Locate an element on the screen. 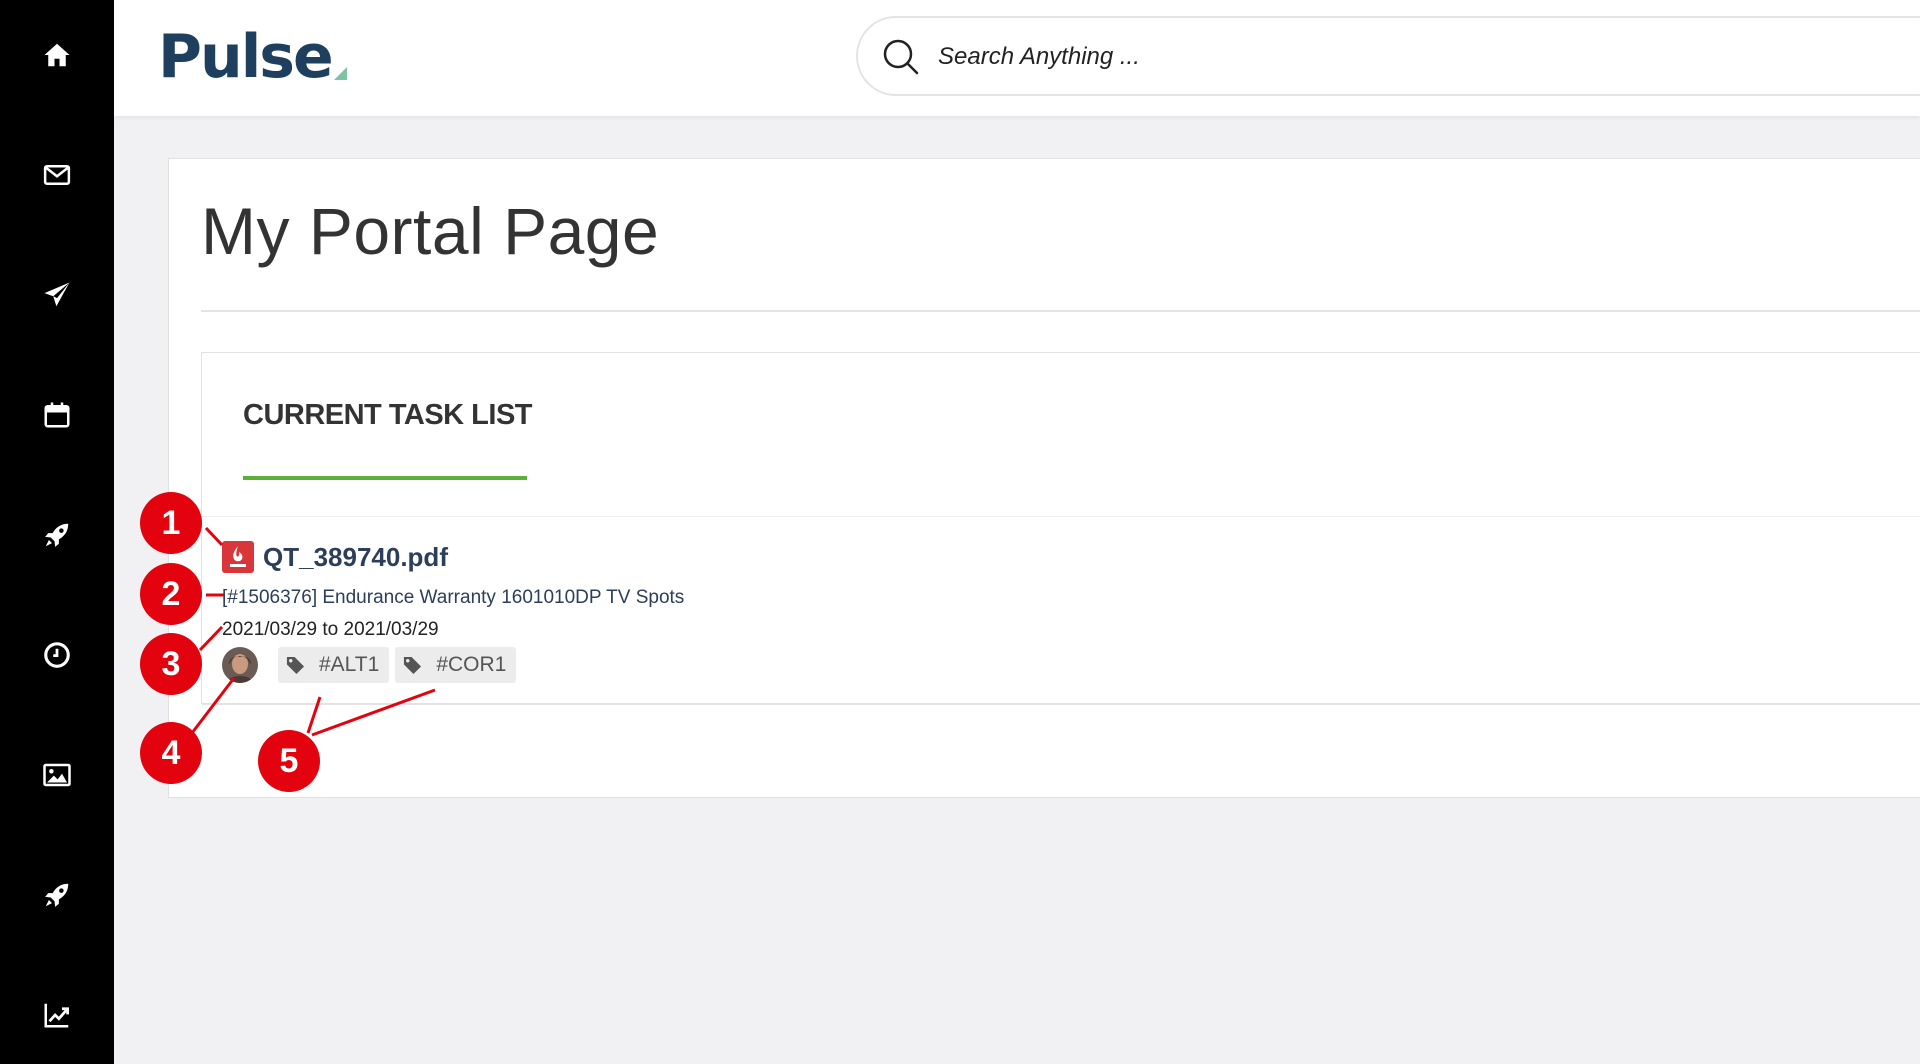 The height and width of the screenshot is (1064, 1920). home-icon is located at coordinates (57, 55).